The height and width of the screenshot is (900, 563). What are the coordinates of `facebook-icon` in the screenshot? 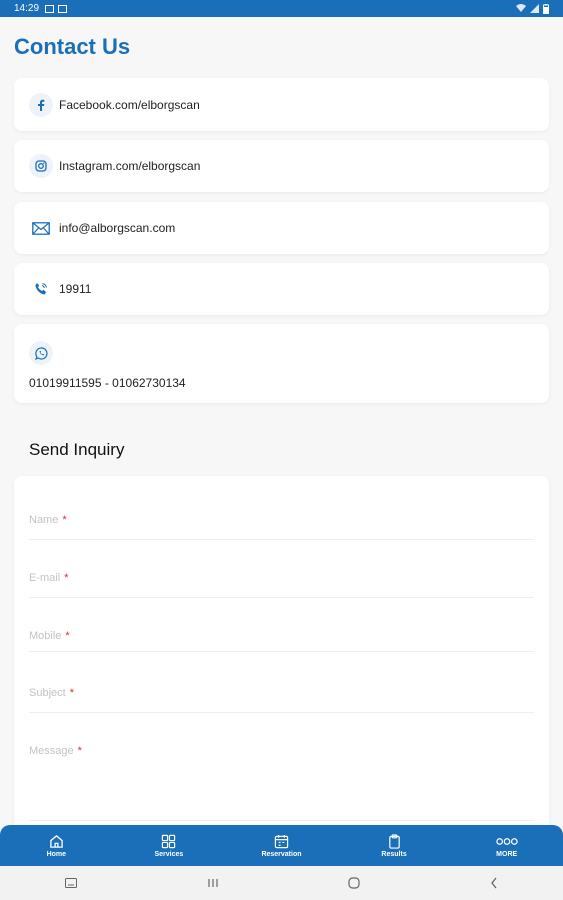 It's located at (41, 104).